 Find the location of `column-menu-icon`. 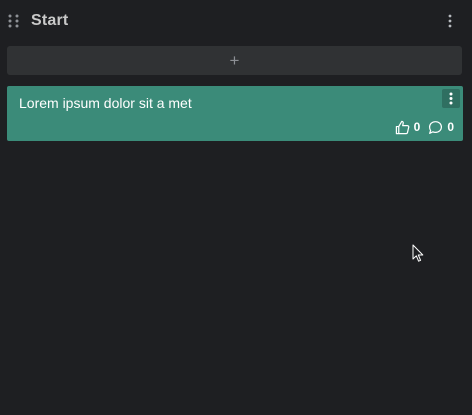

column-menu-icon is located at coordinates (450, 21).